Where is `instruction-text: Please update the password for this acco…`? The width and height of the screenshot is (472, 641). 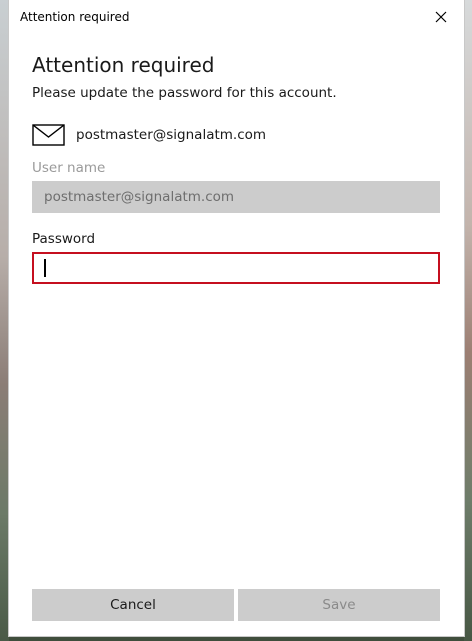 instruction-text: Please update the password for this acco… is located at coordinates (184, 93).